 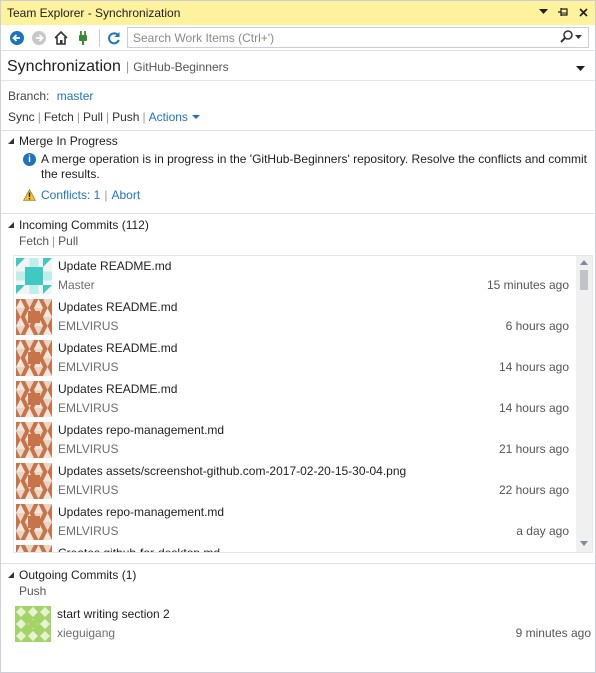 What do you see at coordinates (113, 614) in the screenshot?
I see `commit-message: start writing section 2` at bounding box center [113, 614].